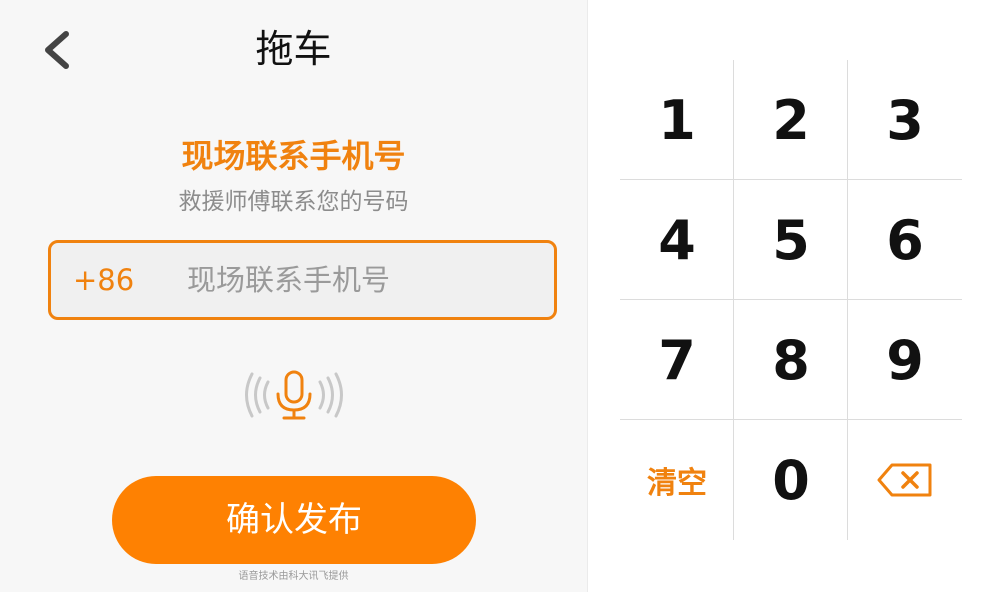 Image resolution: width=982 pixels, height=592 pixels. I want to click on key-4: 4, so click(677, 240).